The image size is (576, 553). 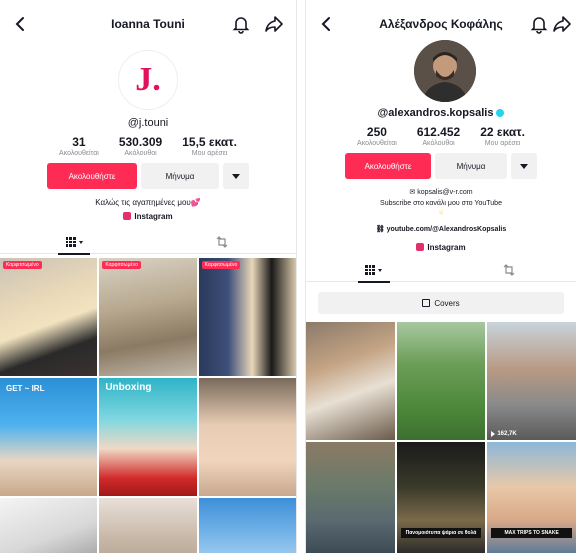 What do you see at coordinates (441, 533) in the screenshot?
I see `video-caption: Πανομοιότυπα ψάρια σε θολά` at bounding box center [441, 533].